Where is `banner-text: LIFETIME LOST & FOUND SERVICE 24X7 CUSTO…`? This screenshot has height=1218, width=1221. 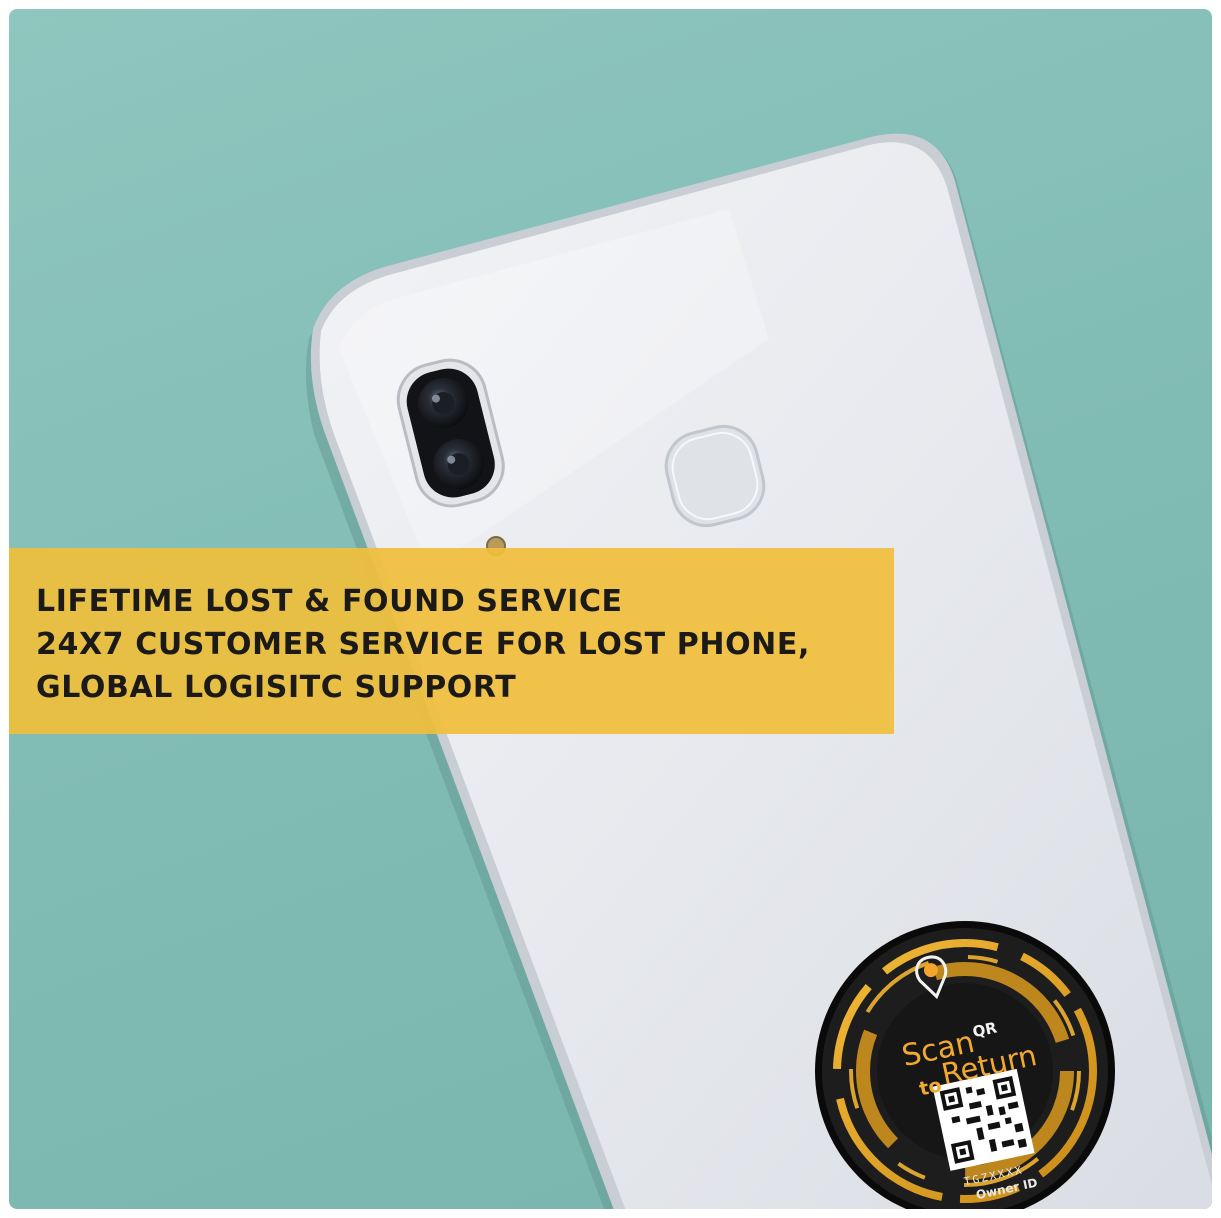 banner-text: LIFETIME LOST & FOUND SERVICE 24X7 CUSTO… is located at coordinates (423, 644).